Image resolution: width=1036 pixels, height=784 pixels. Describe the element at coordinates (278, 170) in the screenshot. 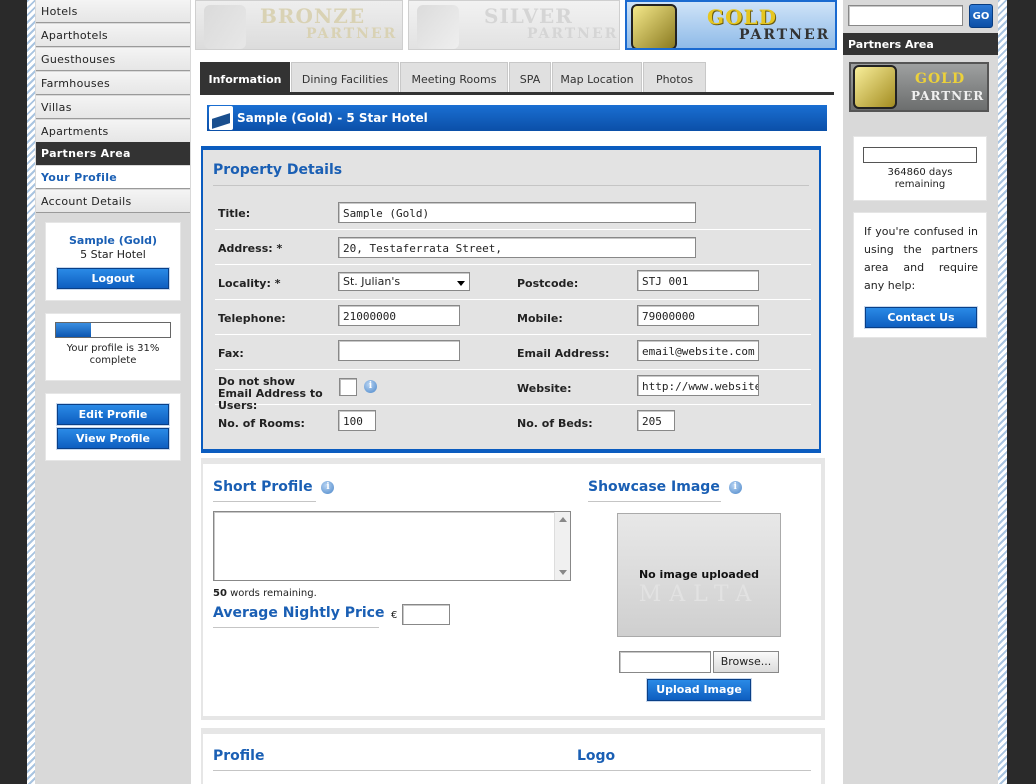

I see `property-details-title: Property Details` at that location.